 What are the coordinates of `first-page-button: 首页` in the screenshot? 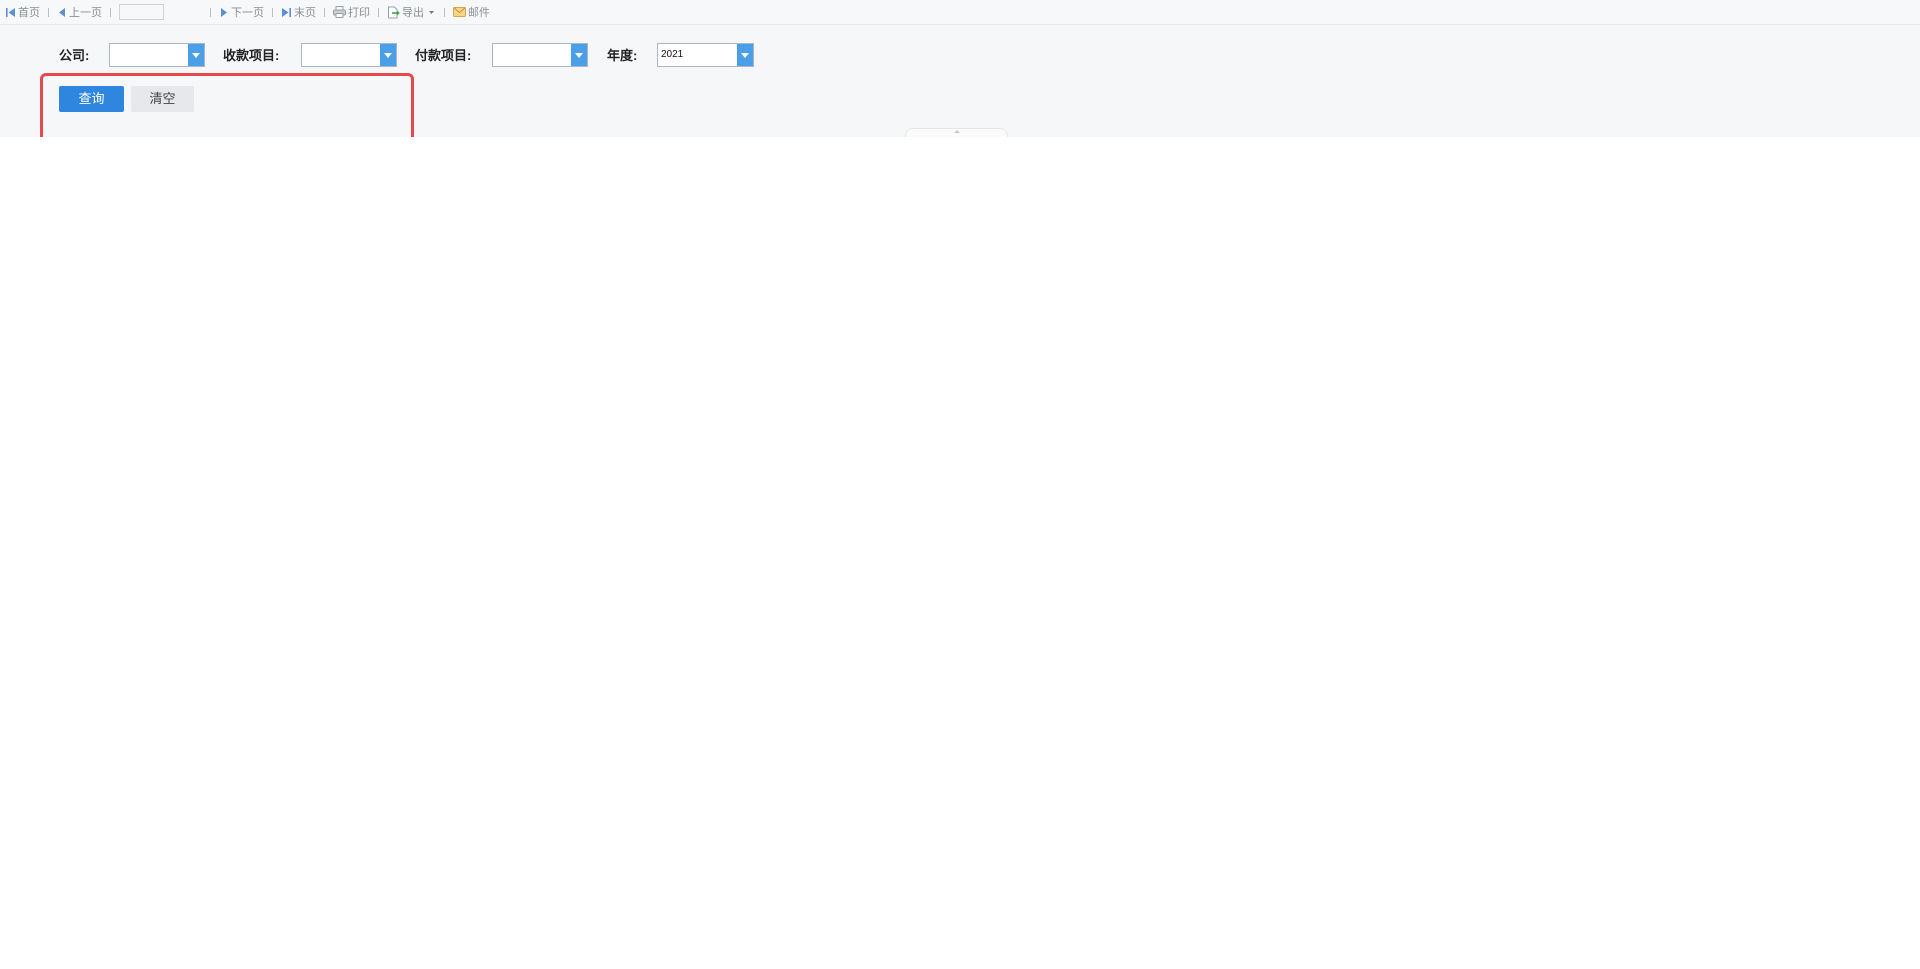 It's located at (22, 12).